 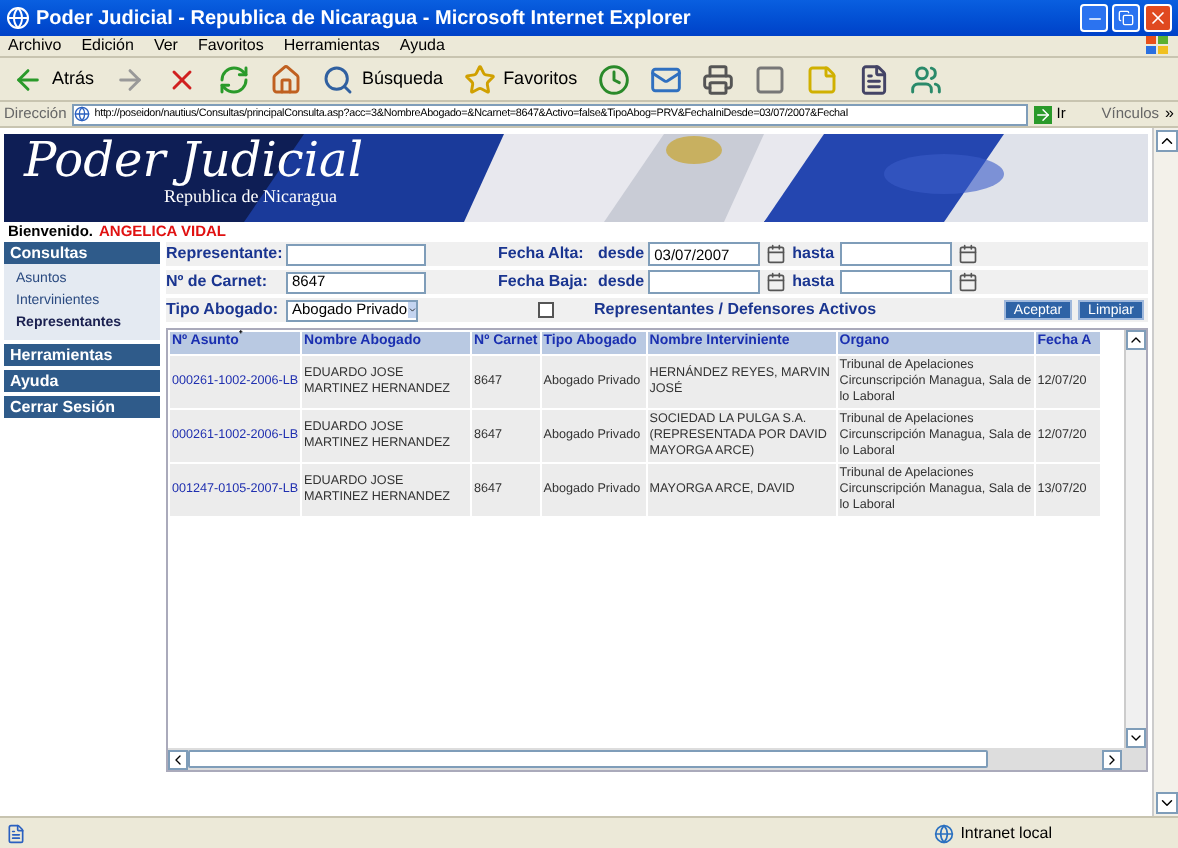 I want to click on sidebar-section: Herramientas, so click(x=82, y=355).